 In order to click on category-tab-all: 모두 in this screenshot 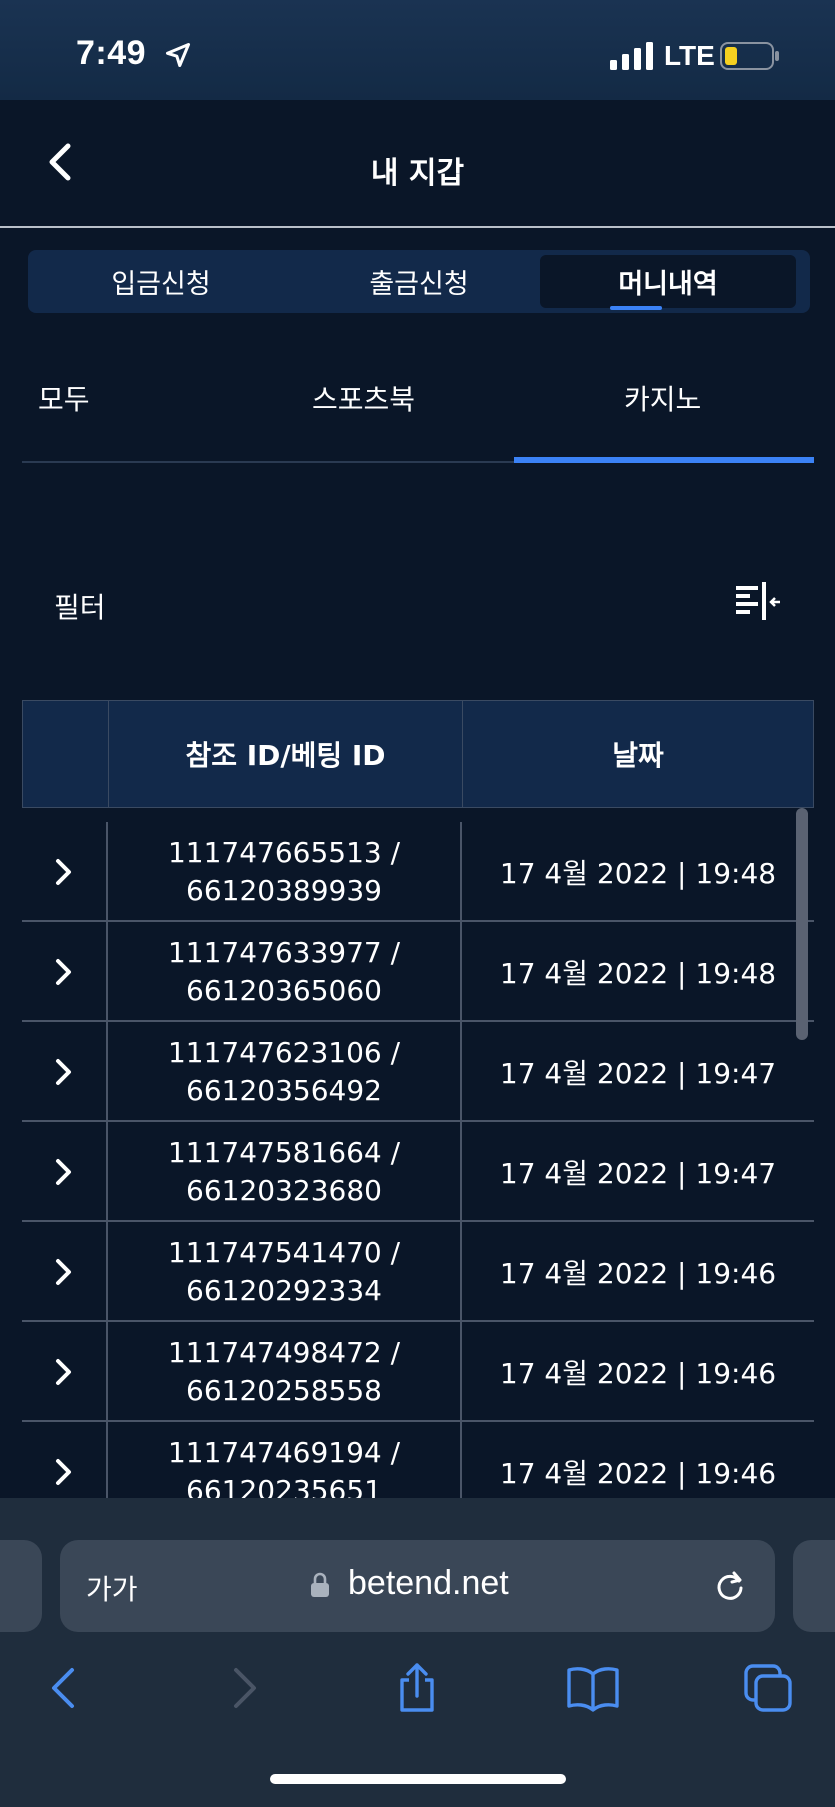, I will do `click(64, 398)`.